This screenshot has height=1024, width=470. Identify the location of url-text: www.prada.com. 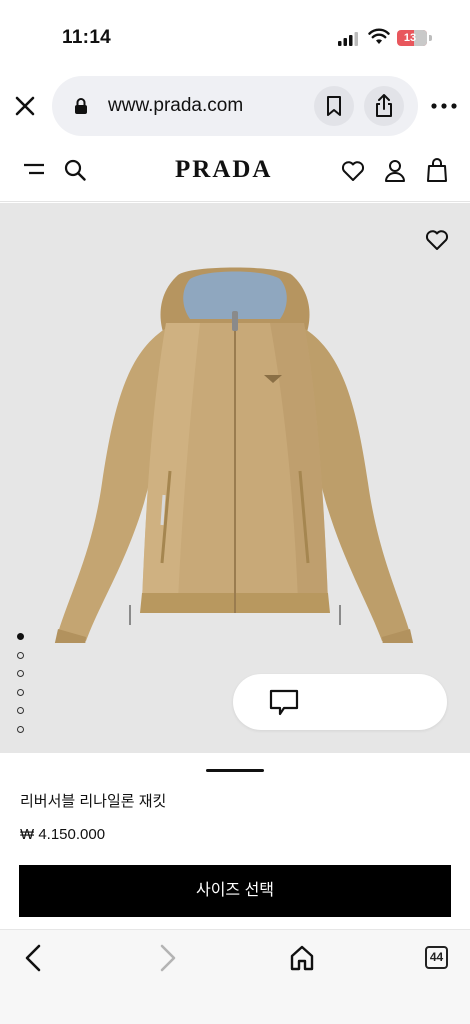
(175, 106).